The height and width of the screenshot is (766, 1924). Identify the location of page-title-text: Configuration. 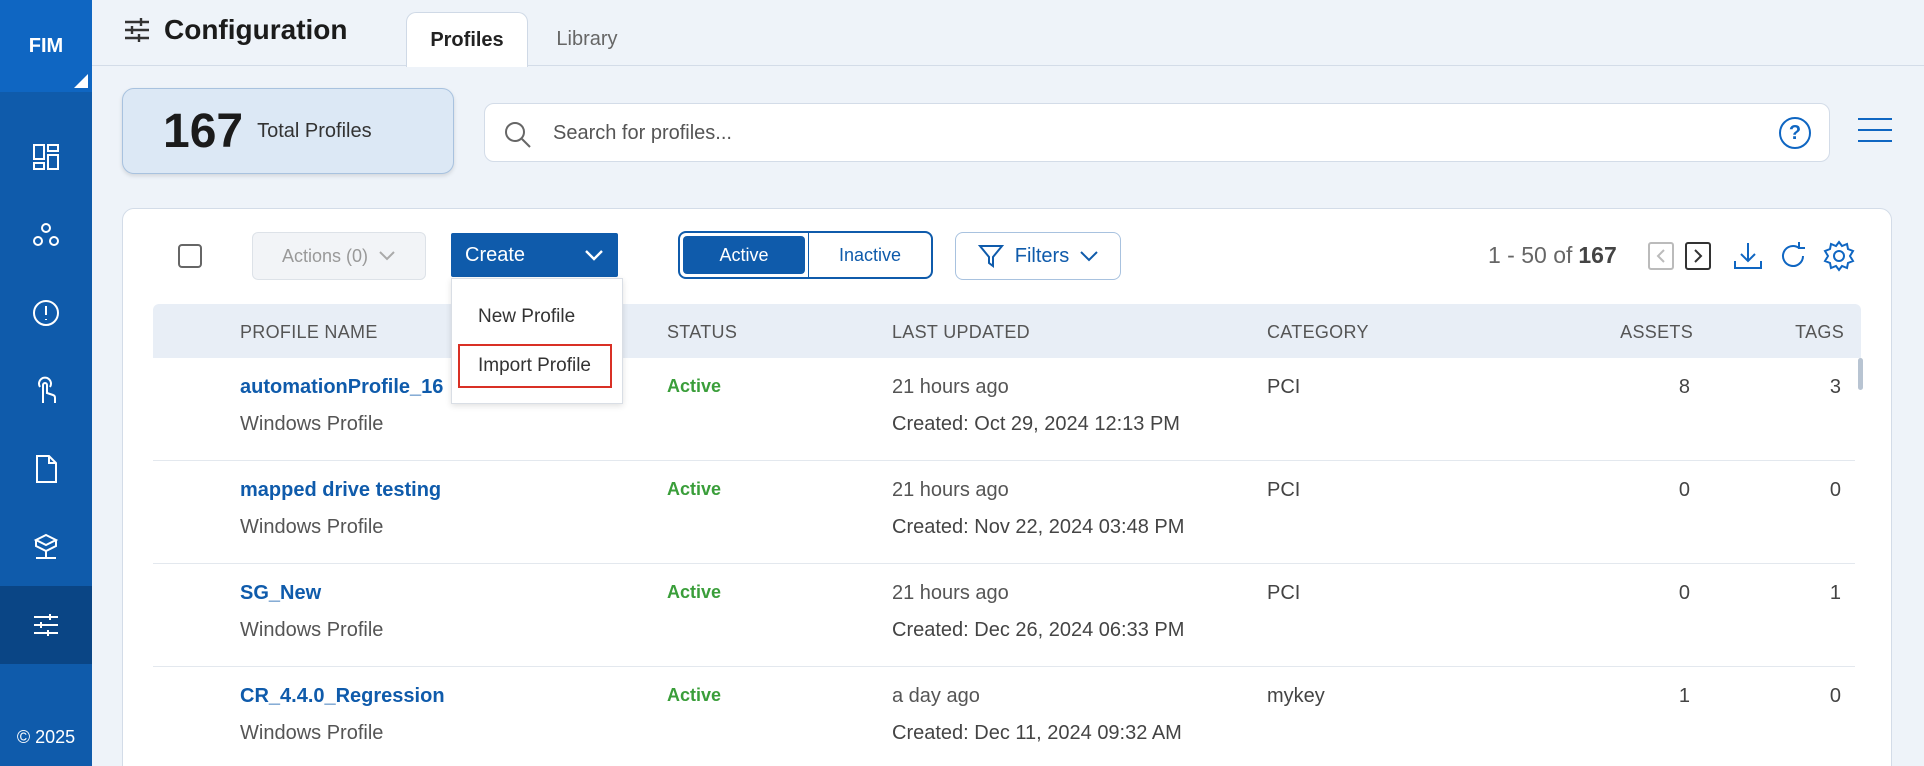
(256, 29).